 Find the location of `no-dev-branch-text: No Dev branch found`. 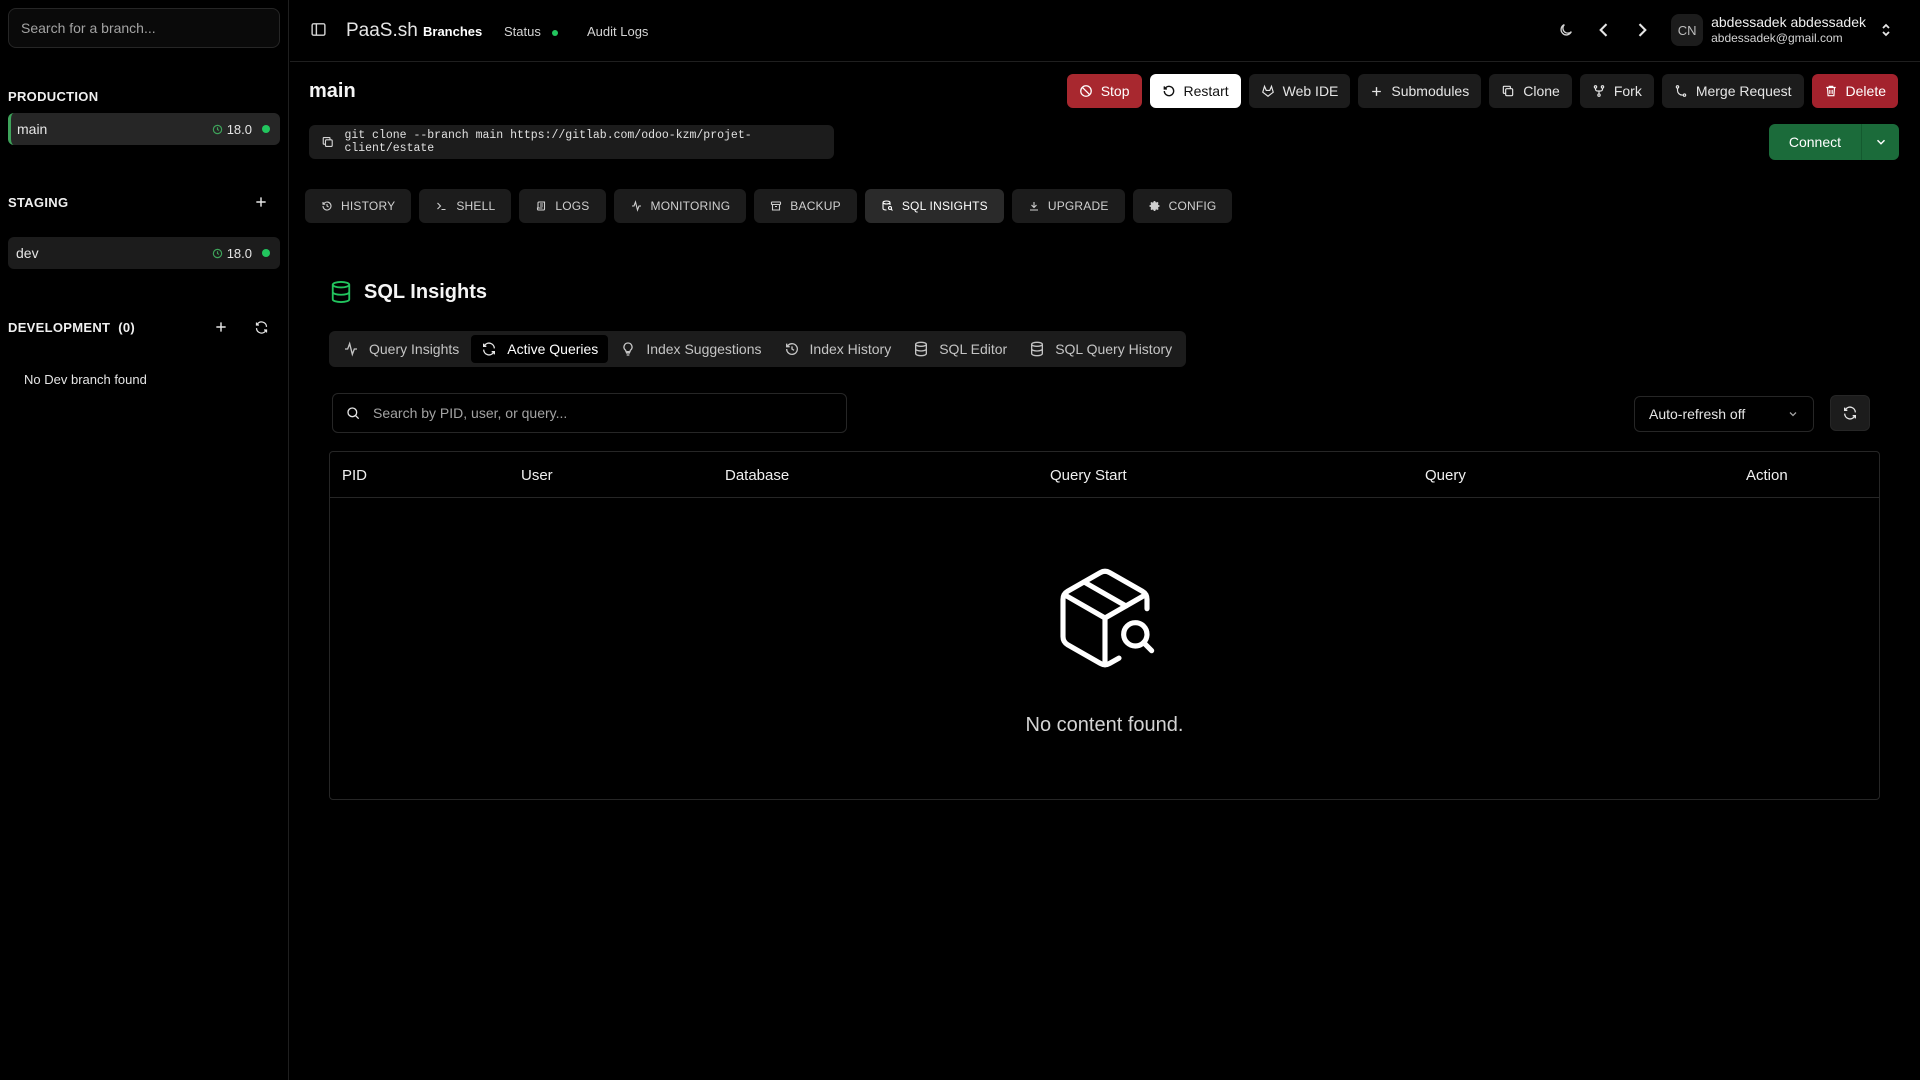

no-dev-branch-text: No Dev branch found is located at coordinates (85, 379).